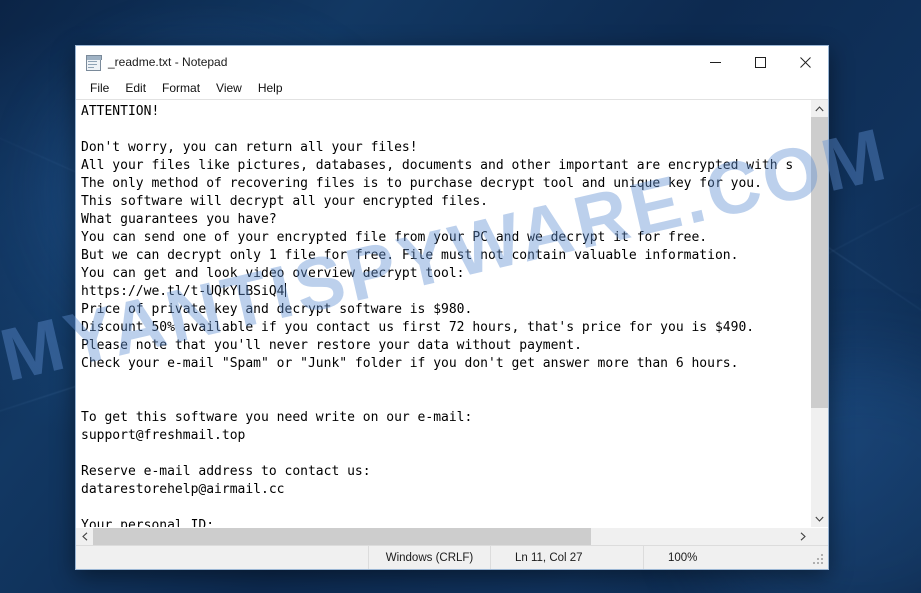  Describe the element at coordinates (226, 471) in the screenshot. I see `editor-line: Reserve e-mail address to contact us:` at that location.